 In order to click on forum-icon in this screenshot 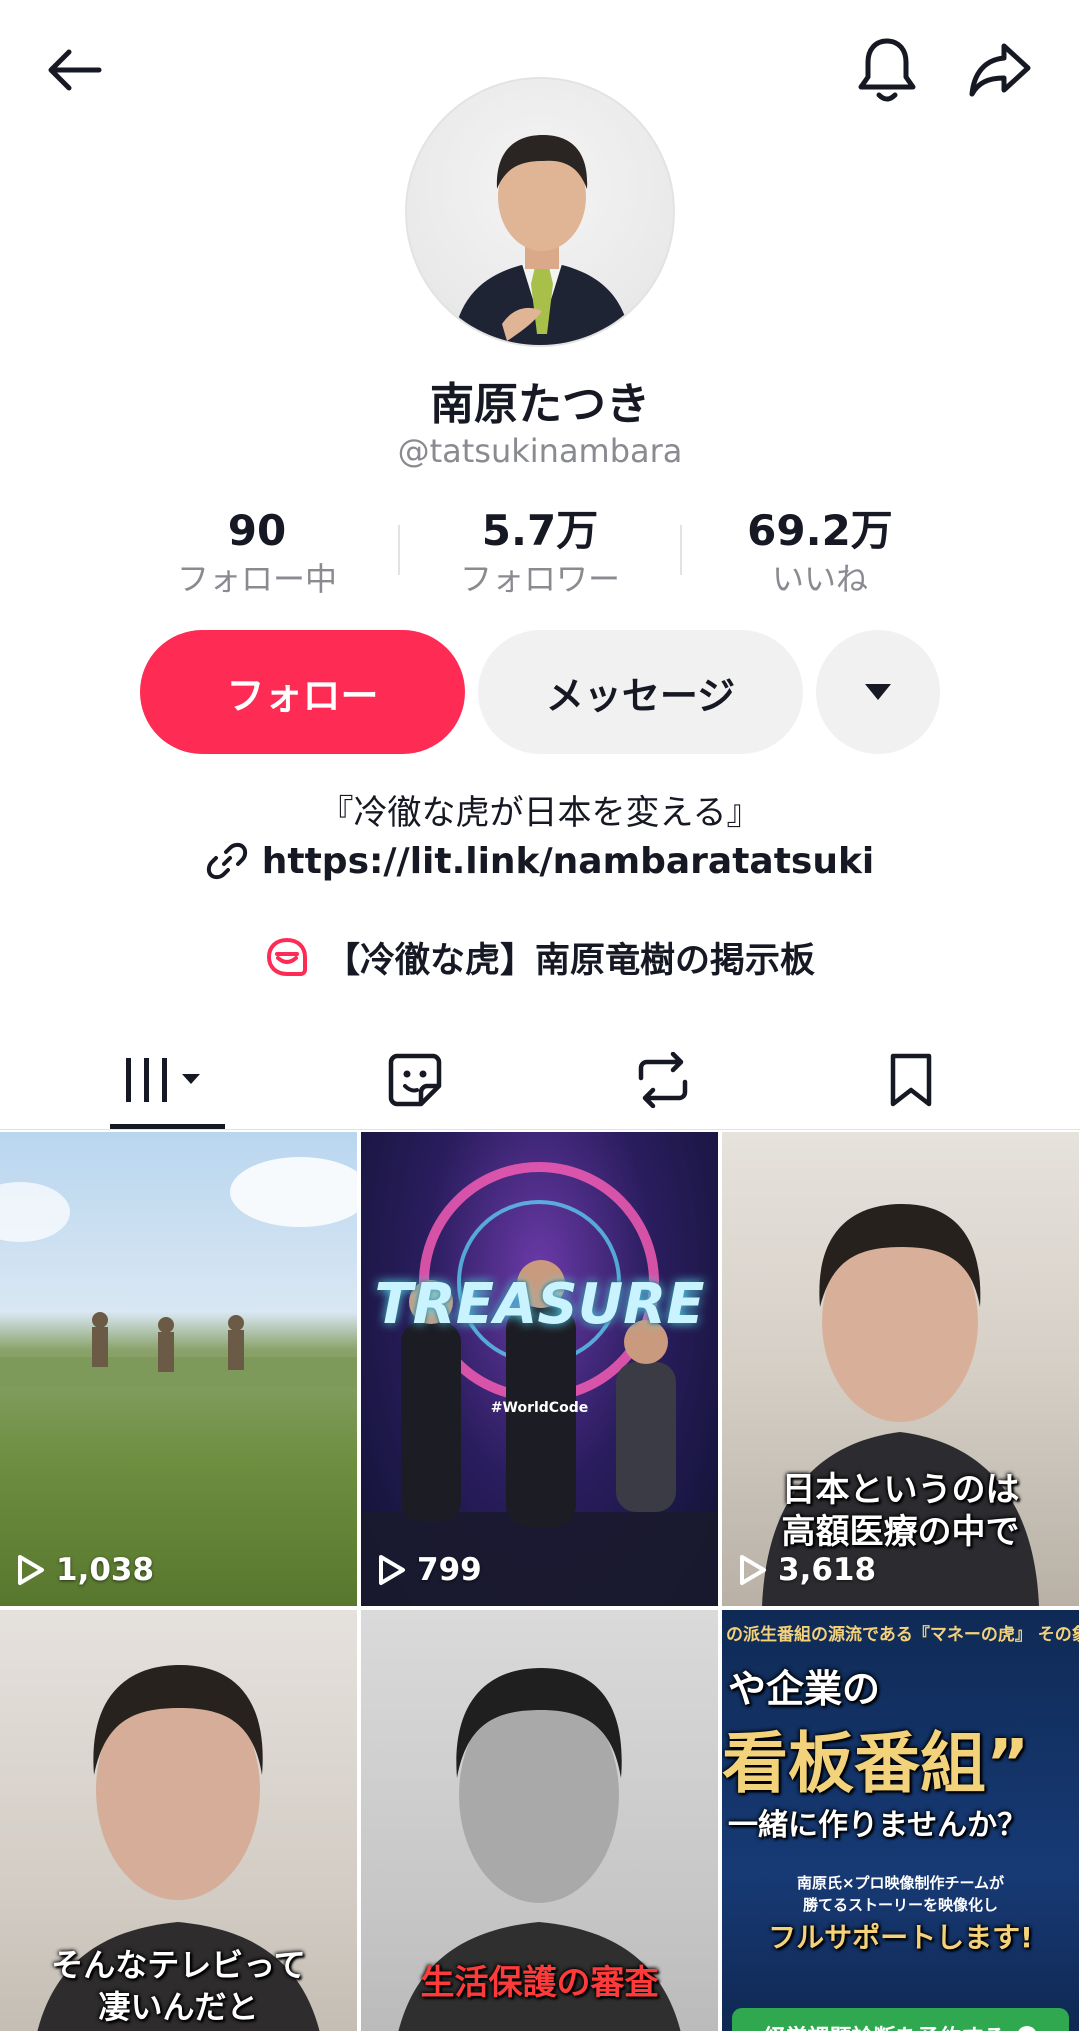, I will do `click(286, 956)`.